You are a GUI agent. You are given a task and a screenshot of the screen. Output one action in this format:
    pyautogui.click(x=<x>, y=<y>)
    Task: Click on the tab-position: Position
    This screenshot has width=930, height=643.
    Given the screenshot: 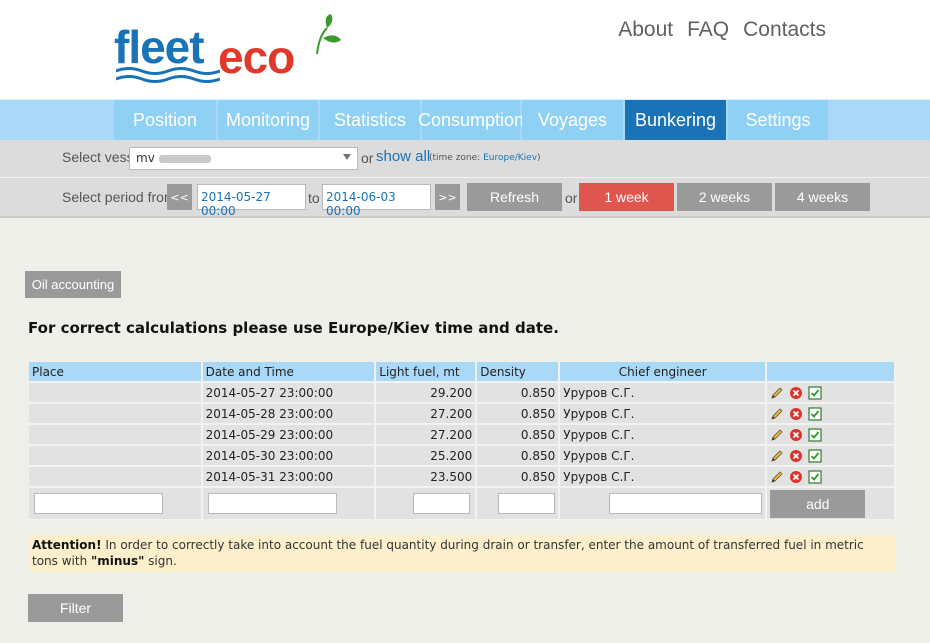 What is the action you would take?
    pyautogui.click(x=165, y=120)
    